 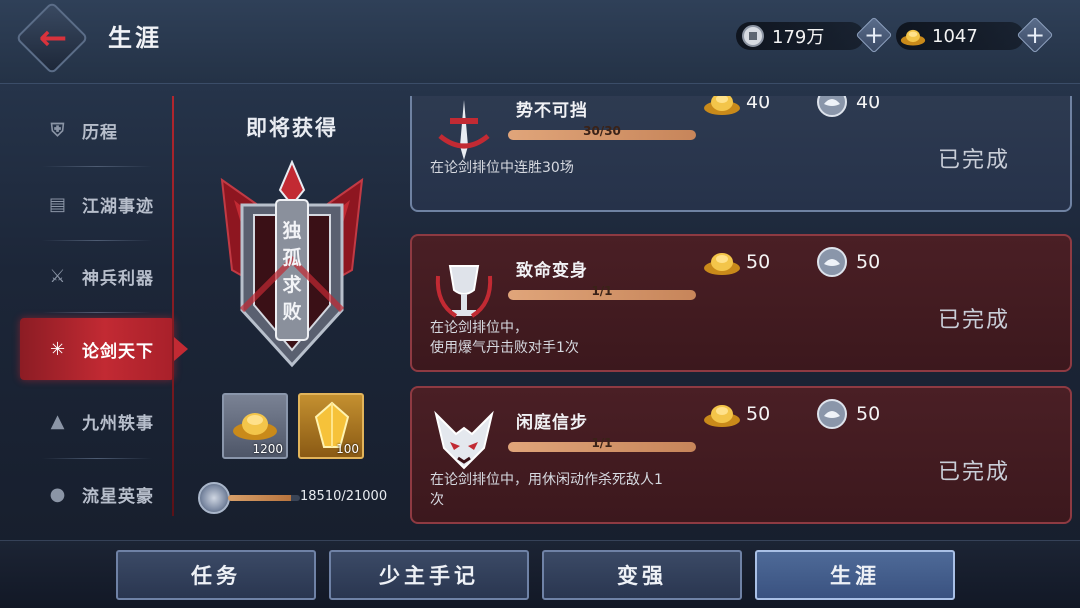 I want to click on sidebar-item-arena: ✳ 论剑天下, so click(x=97, y=349).